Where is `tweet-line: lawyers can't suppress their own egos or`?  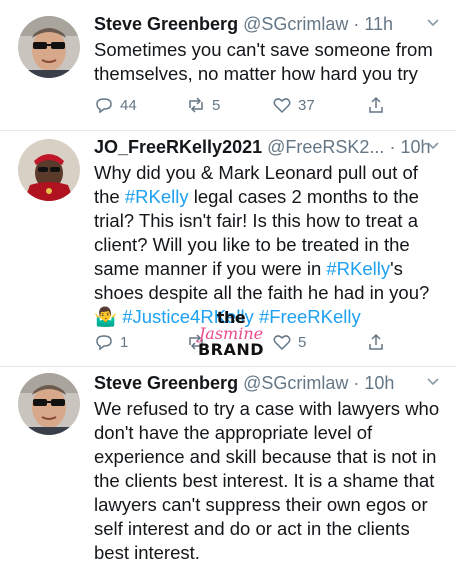 tweet-line: lawyers can't suppress their own egos or is located at coordinates (261, 504).